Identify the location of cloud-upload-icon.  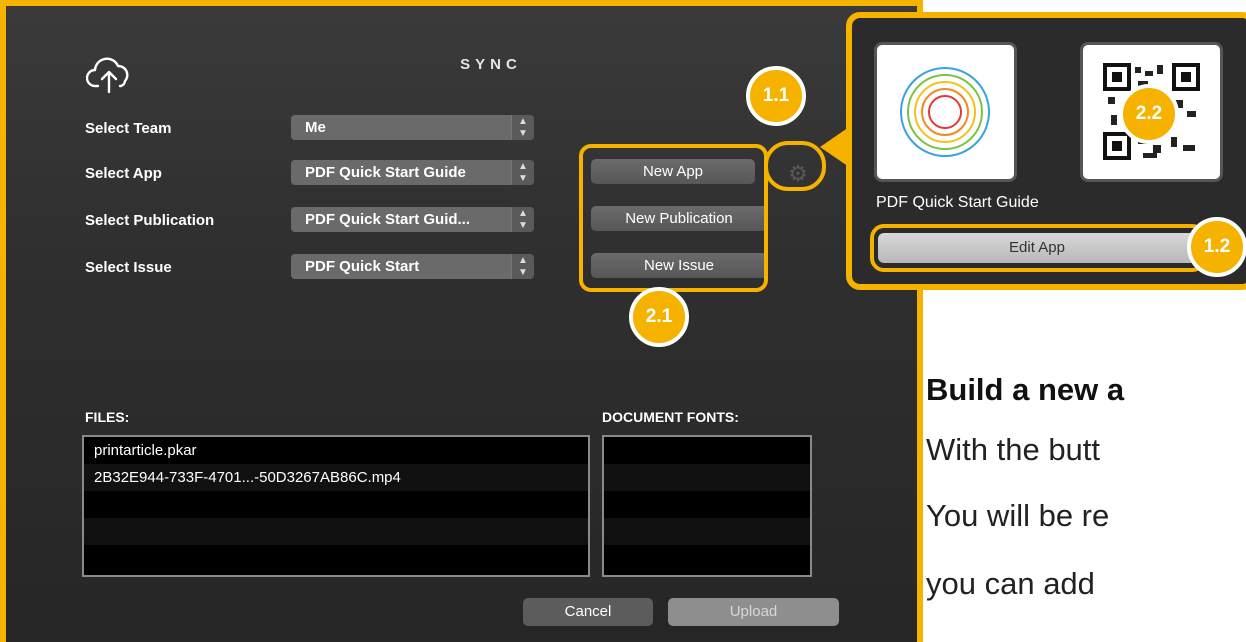
(107, 75).